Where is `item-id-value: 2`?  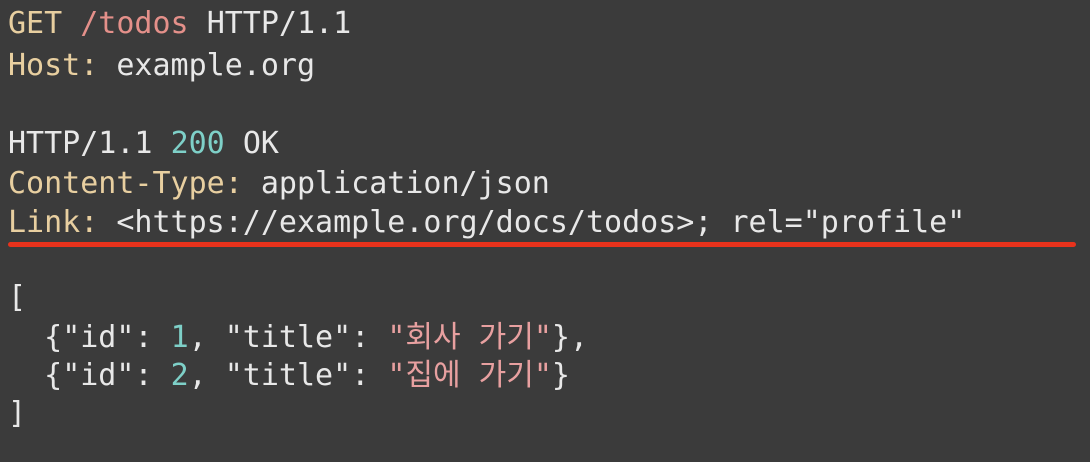 item-id-value: 2 is located at coordinates (179, 375).